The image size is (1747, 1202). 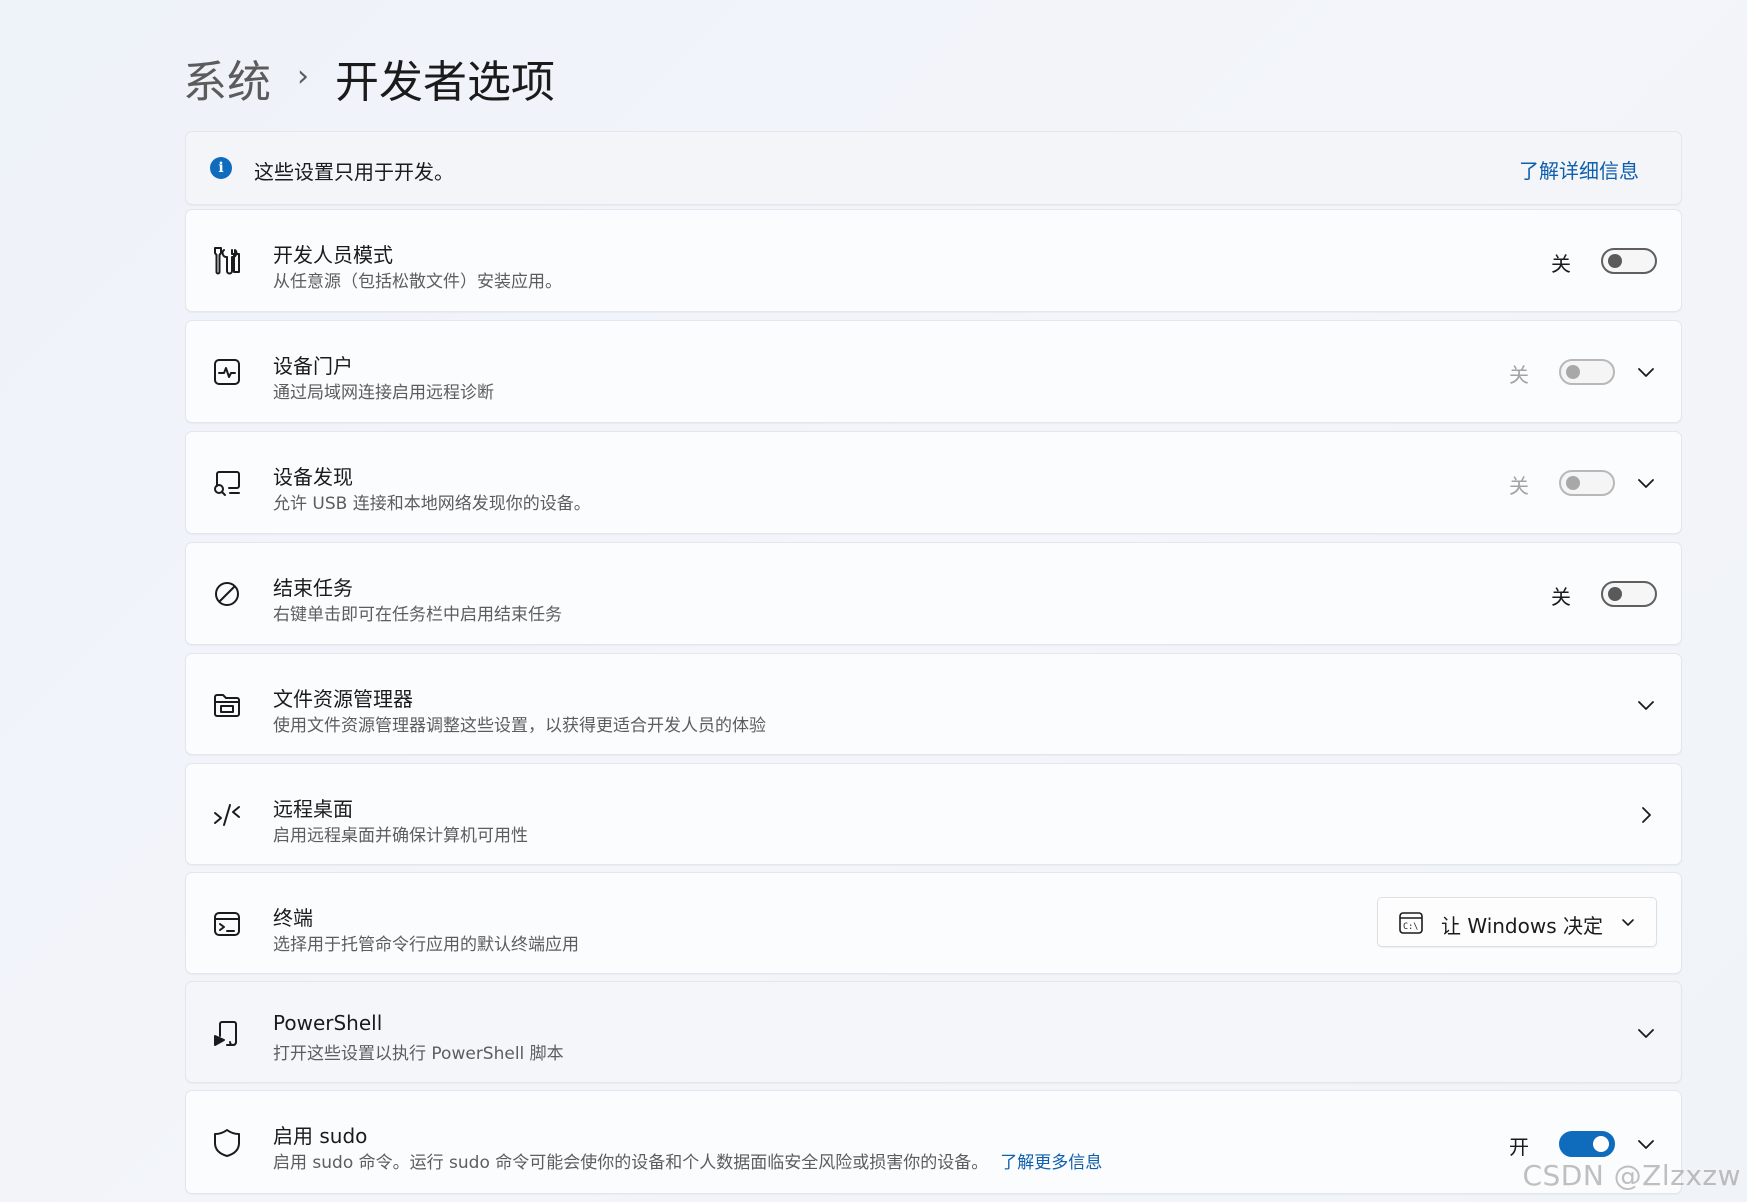 What do you see at coordinates (227, 705) in the screenshot?
I see `file-explorer-icon` at bounding box center [227, 705].